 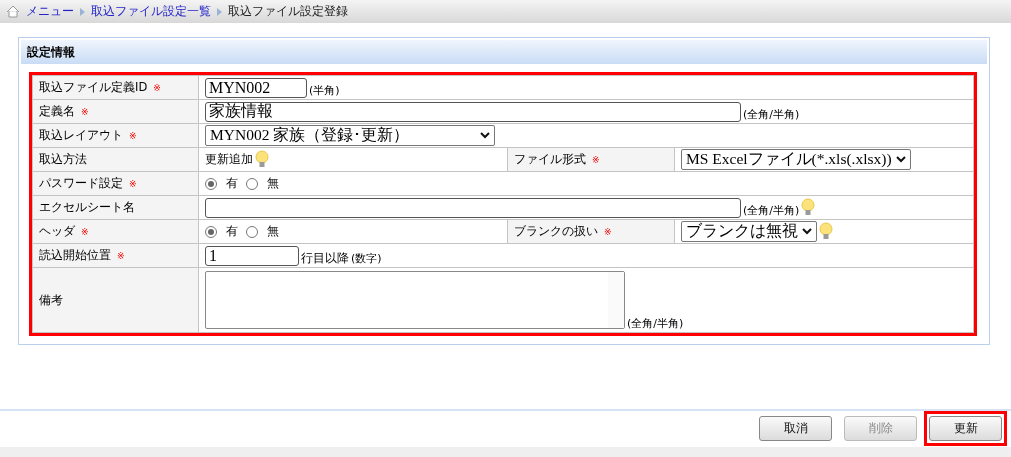 I want to click on field-label: ブランクの扱い, so click(x=556, y=231).